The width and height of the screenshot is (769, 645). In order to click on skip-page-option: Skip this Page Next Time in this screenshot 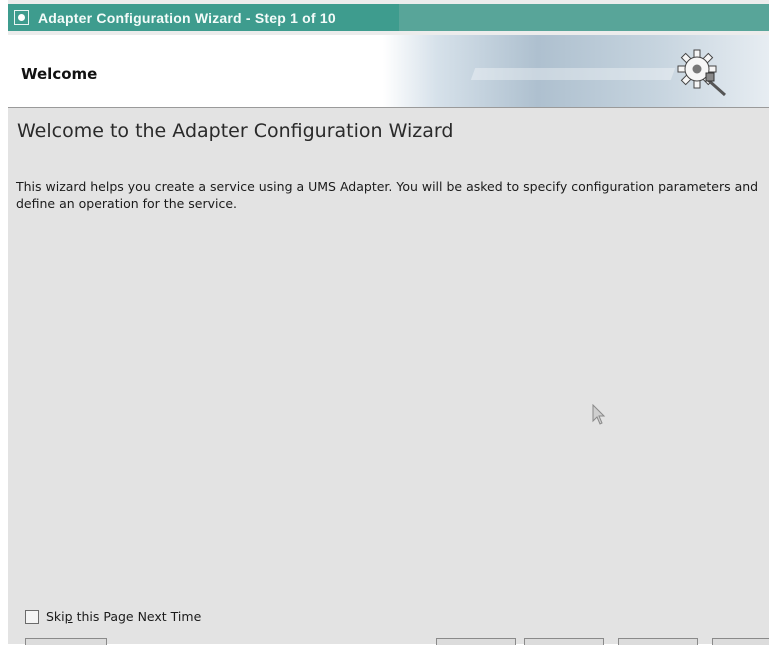, I will do `click(113, 616)`.